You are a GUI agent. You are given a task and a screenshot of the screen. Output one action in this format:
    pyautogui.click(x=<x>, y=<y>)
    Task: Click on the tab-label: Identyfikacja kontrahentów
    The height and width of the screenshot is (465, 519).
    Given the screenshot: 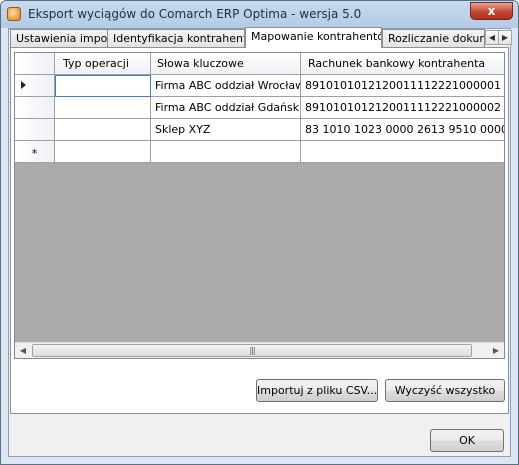 What is the action you would take?
    pyautogui.click(x=178, y=38)
    